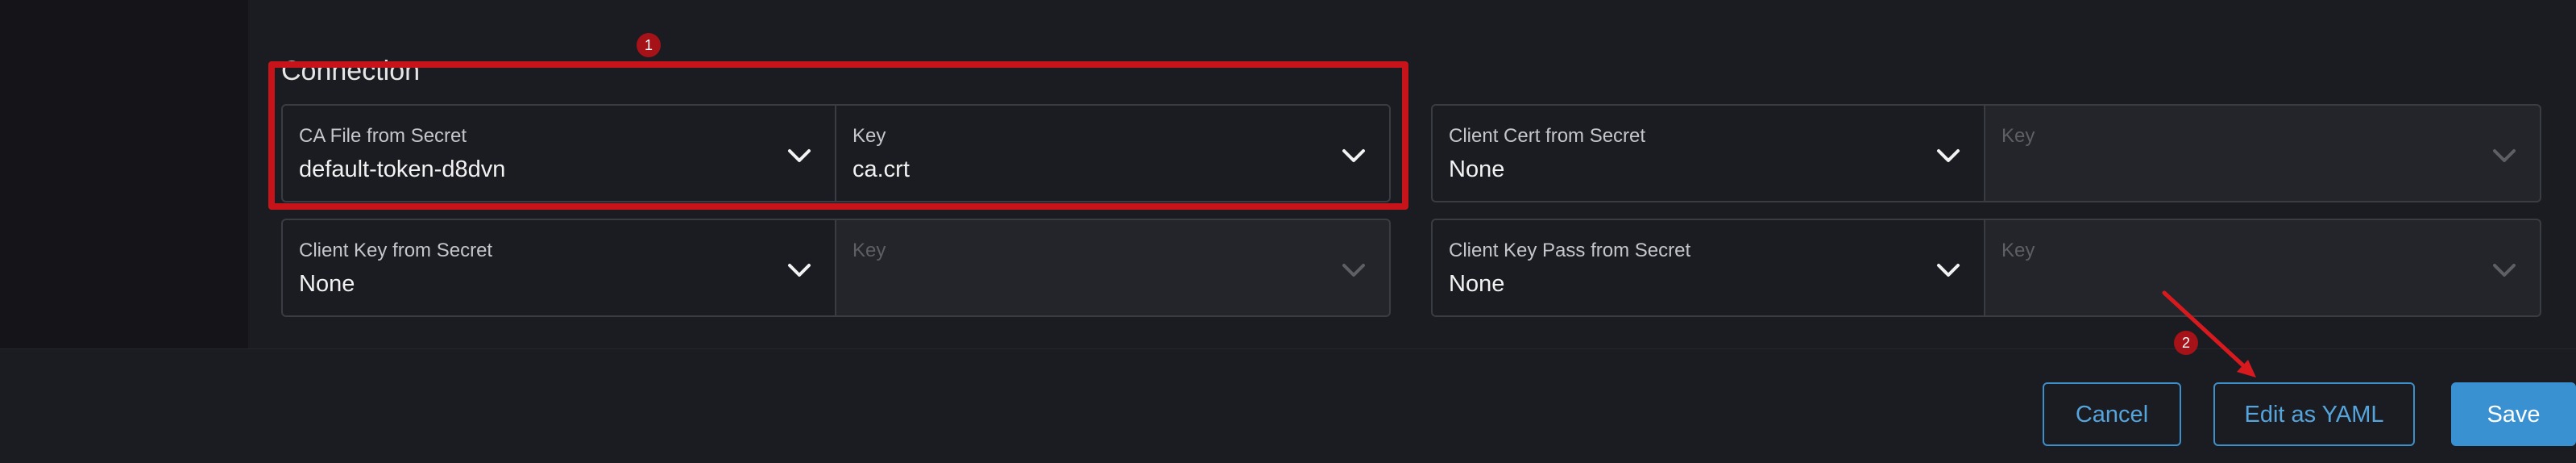 This screenshot has width=2576, height=463. I want to click on client-key-label: Client Key from Secret, so click(396, 251).